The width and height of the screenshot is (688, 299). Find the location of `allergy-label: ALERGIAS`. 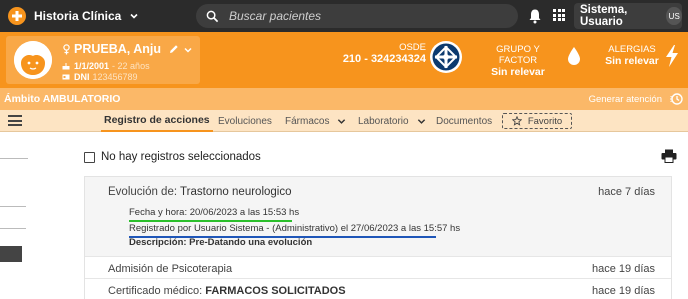

allergy-label: ALERGIAS is located at coordinates (632, 49).